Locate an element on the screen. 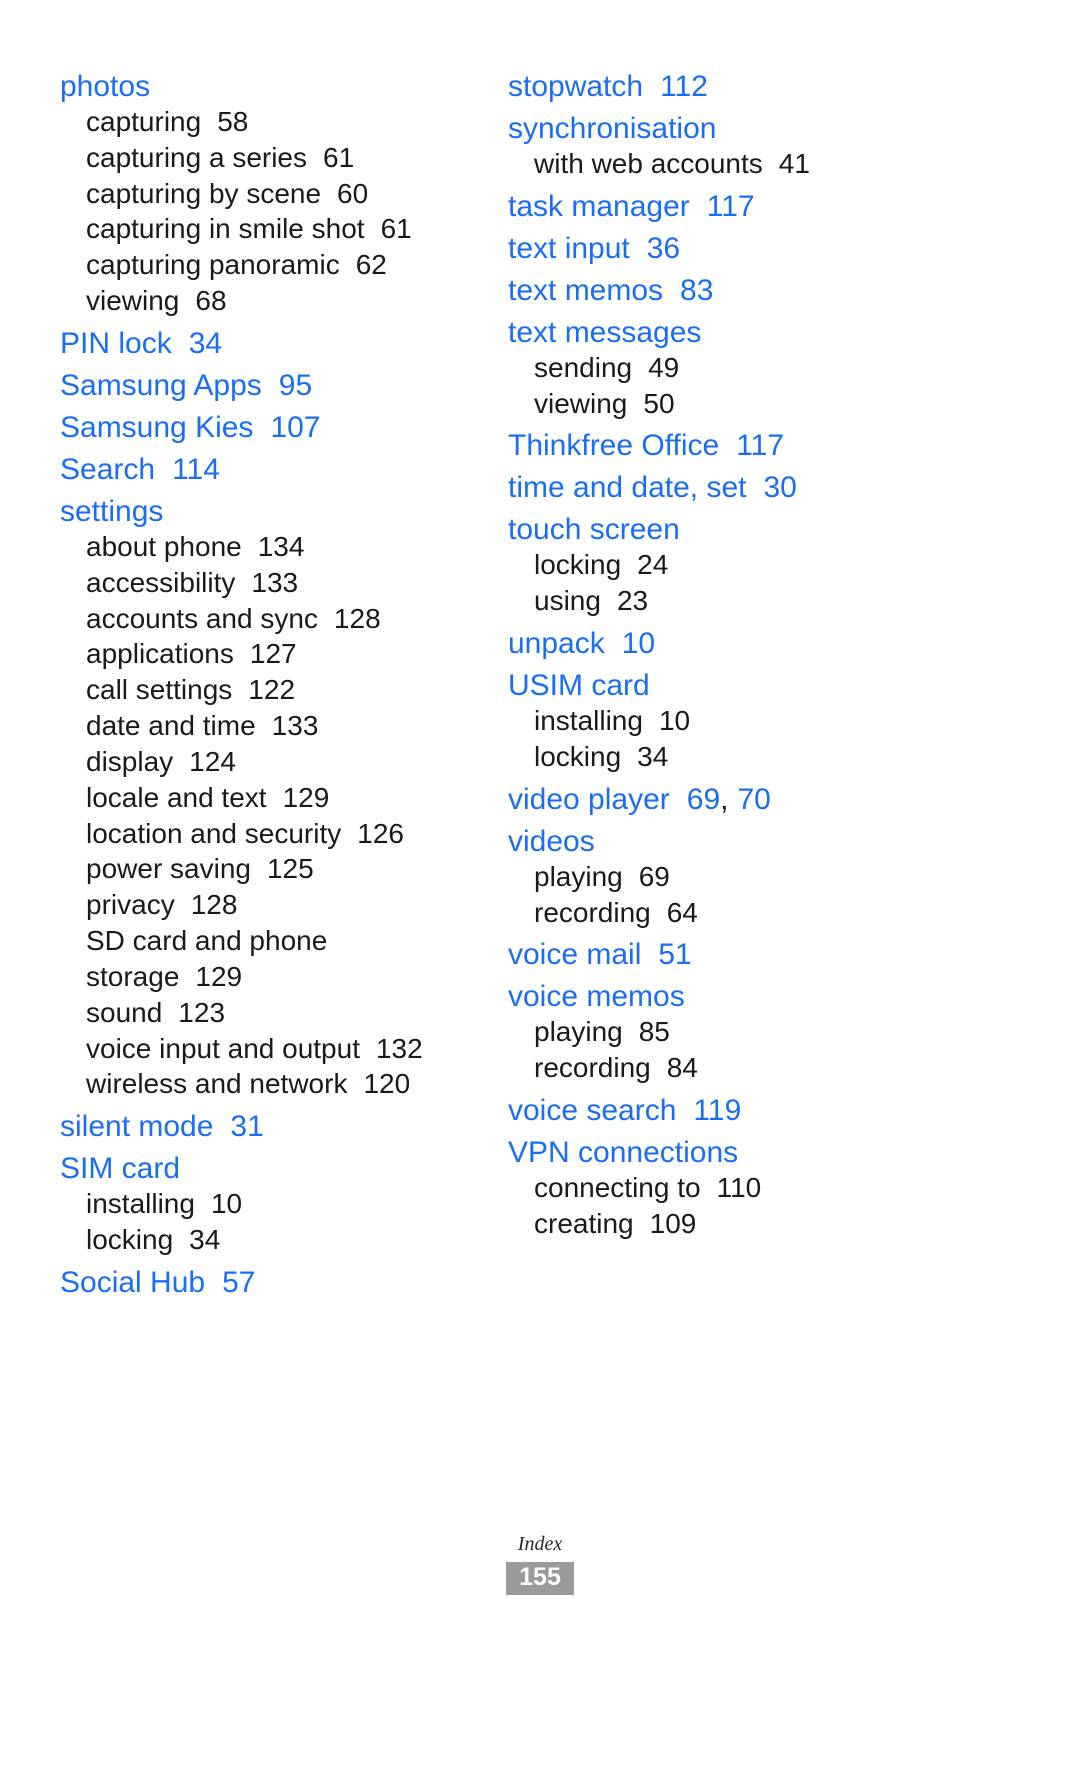  index-entry: SIM card is located at coordinates (270, 1164).